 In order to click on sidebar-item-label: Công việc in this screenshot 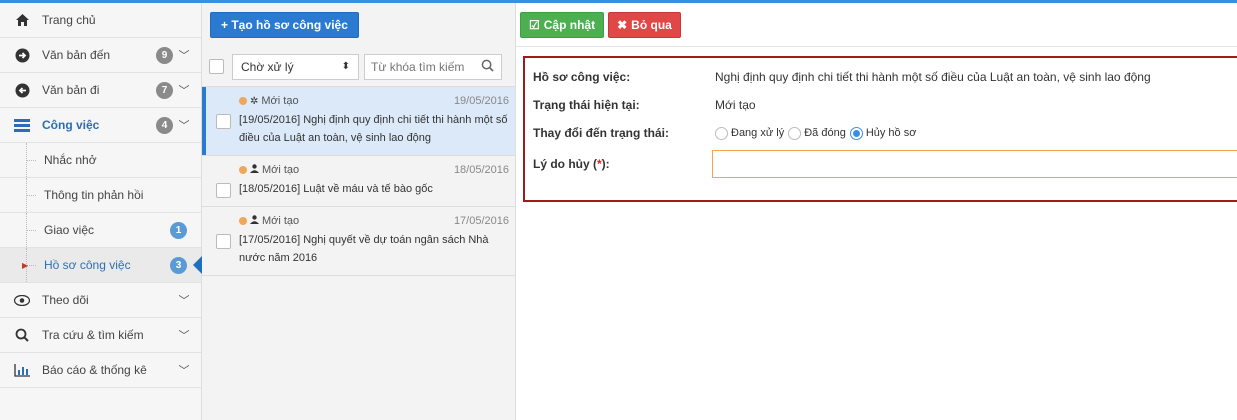, I will do `click(71, 125)`.